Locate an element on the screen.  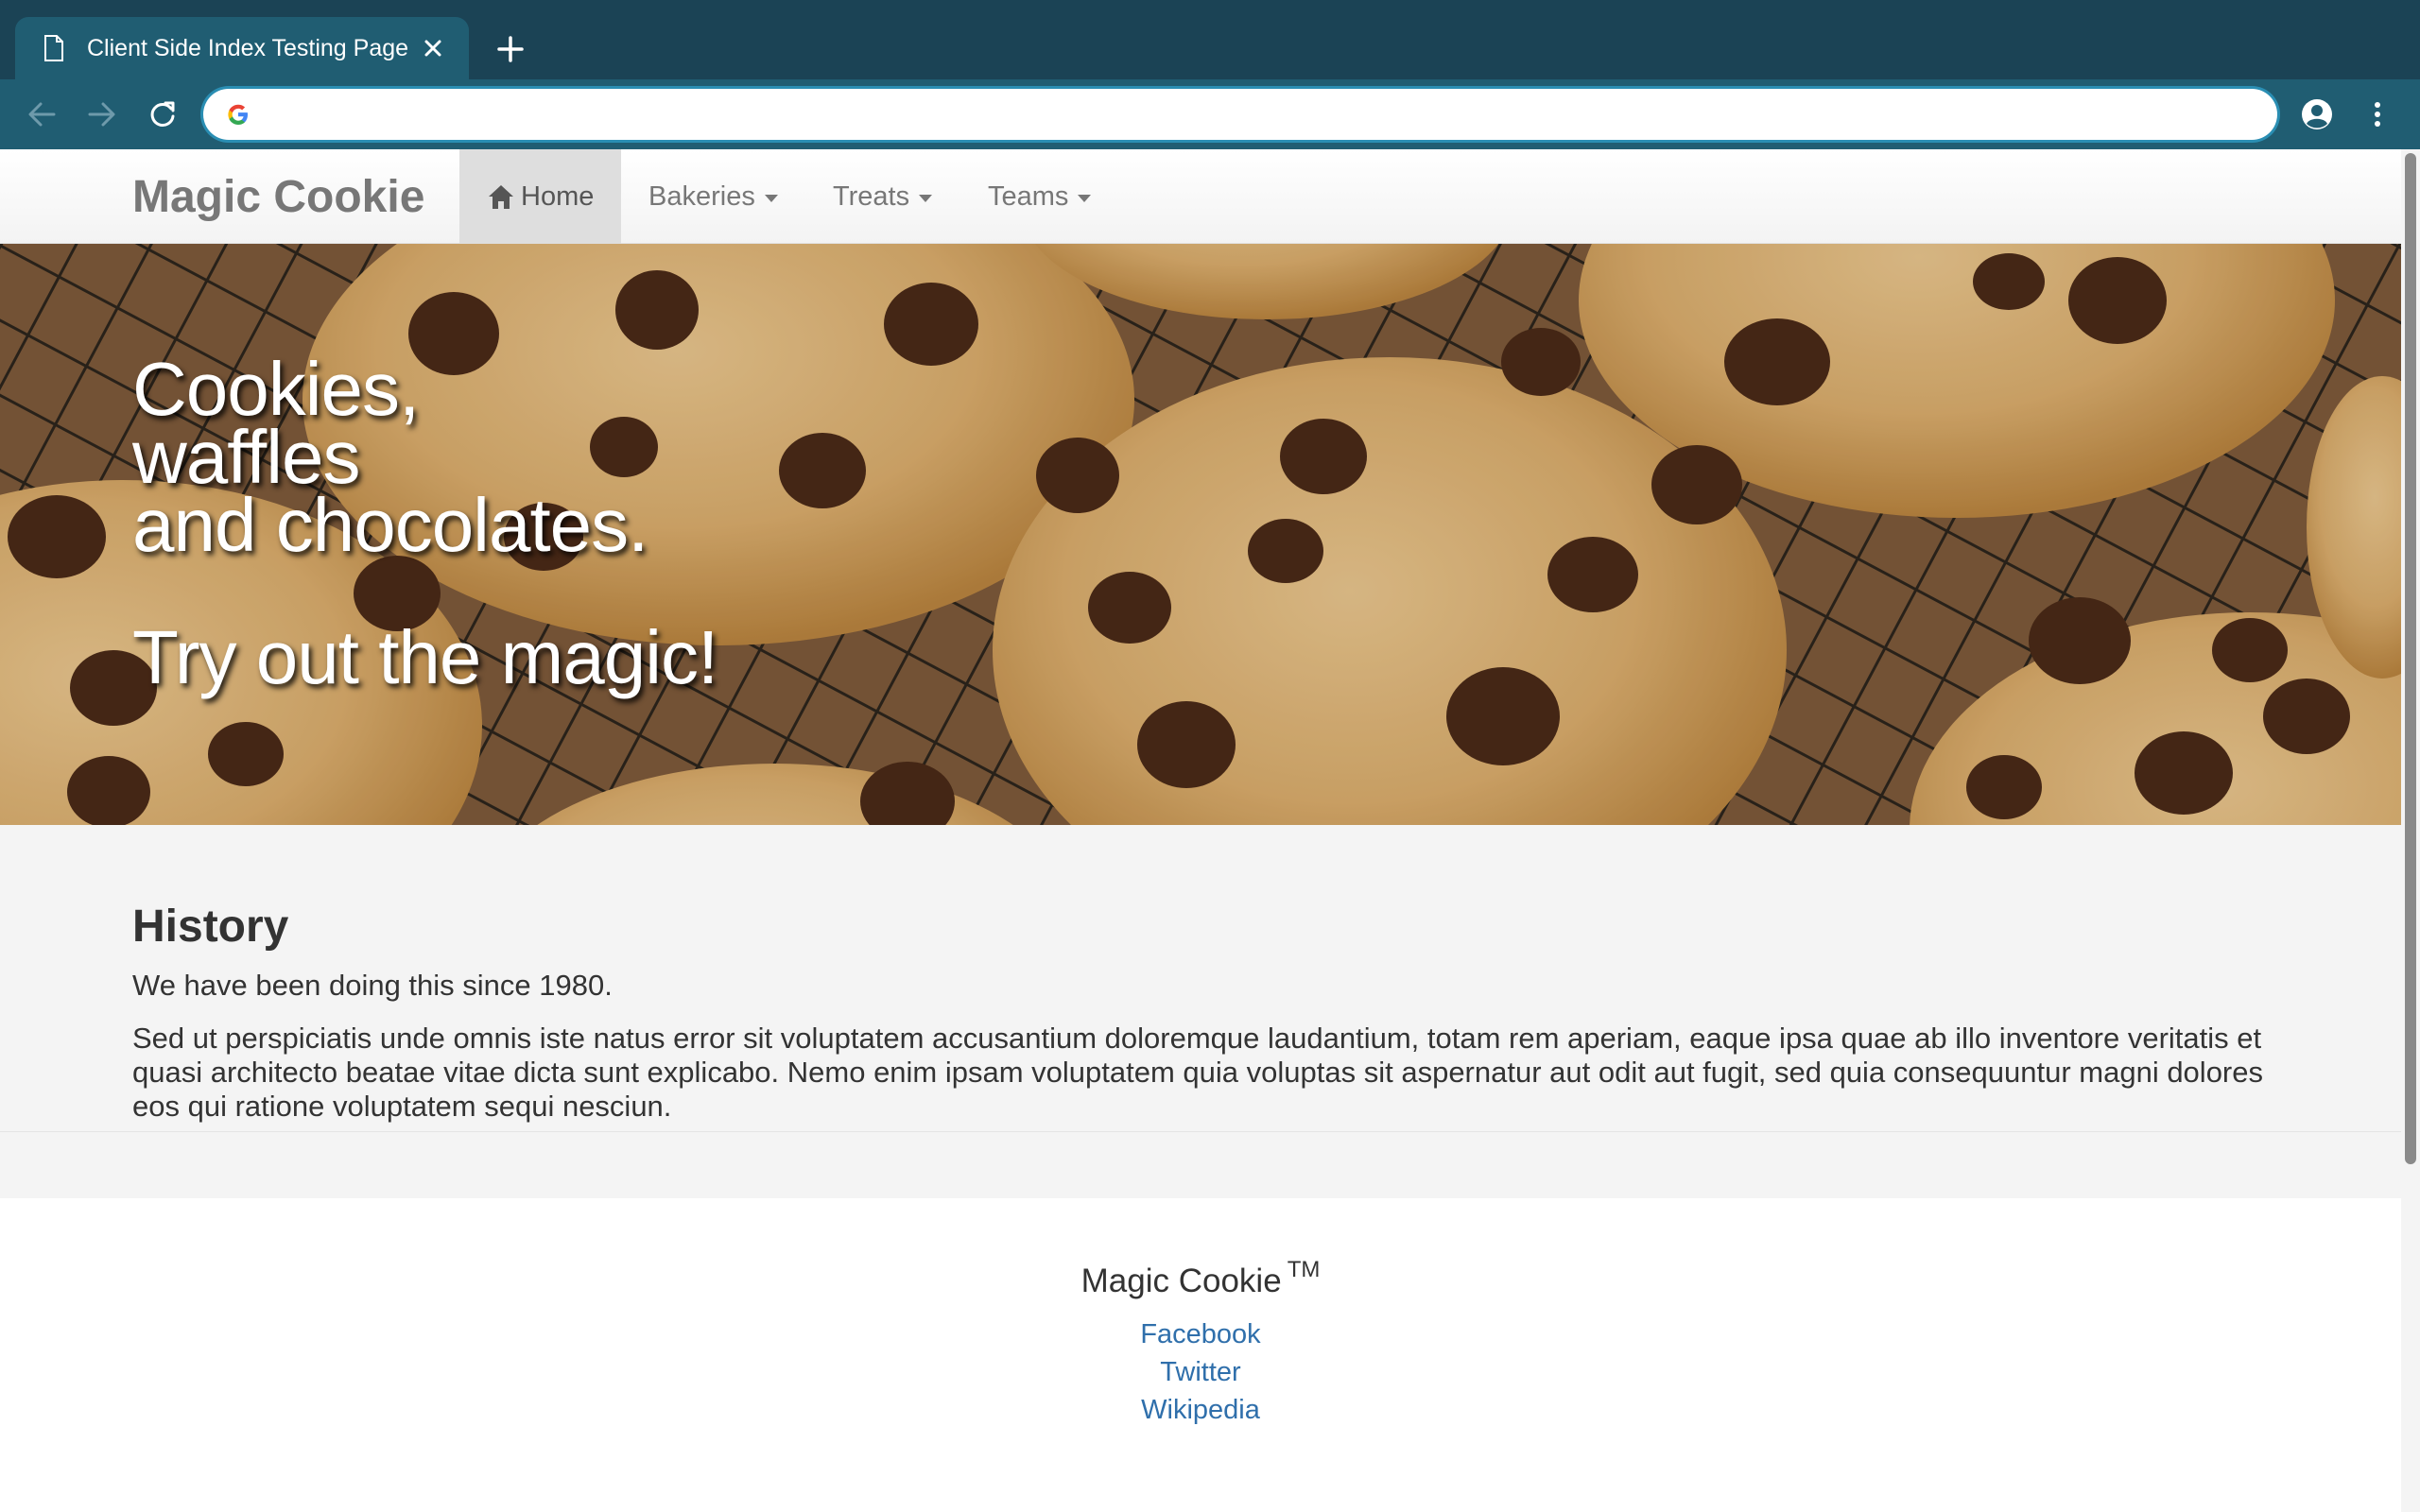
footer-link-twitter: Twitter is located at coordinates (1200, 1372).